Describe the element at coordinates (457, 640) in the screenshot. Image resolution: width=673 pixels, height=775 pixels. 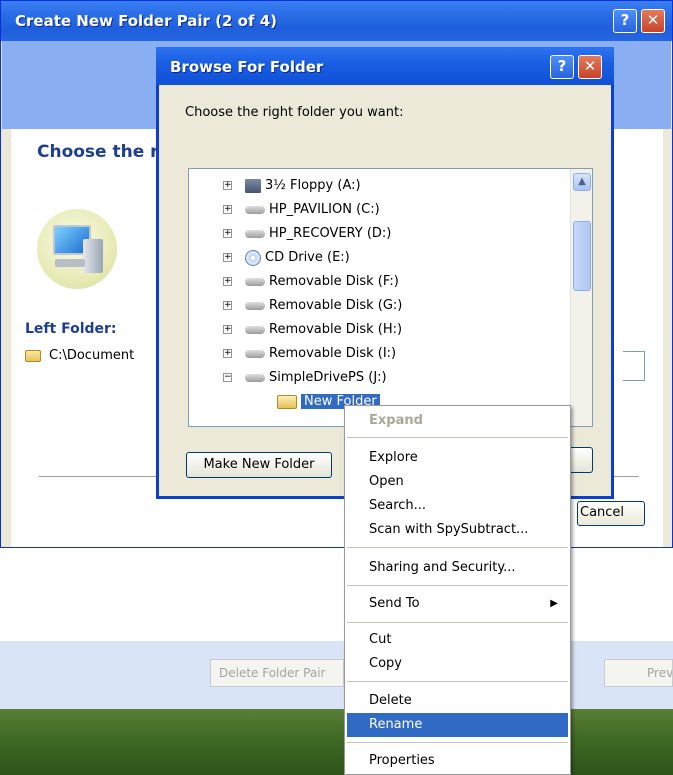
I see `menu-item-cut: Cut` at that location.